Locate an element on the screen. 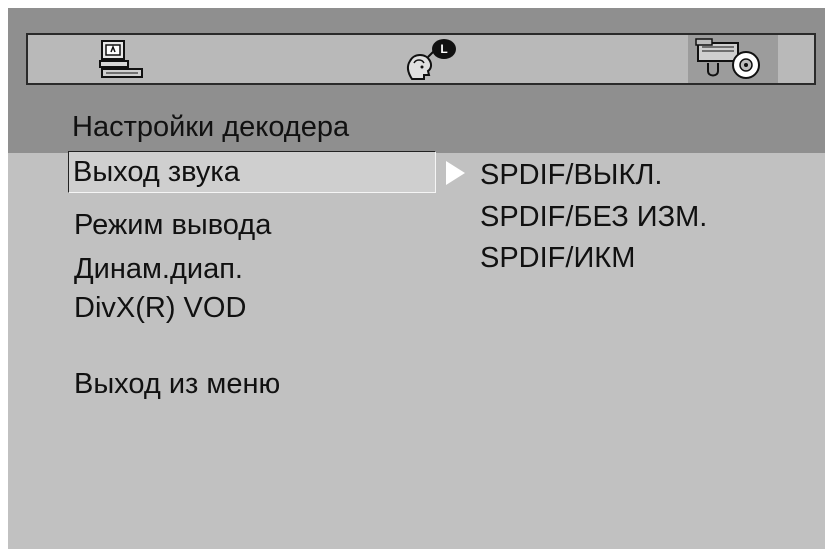  menu-item-divx-vod: DivX(R) VOD is located at coordinates (160, 308).